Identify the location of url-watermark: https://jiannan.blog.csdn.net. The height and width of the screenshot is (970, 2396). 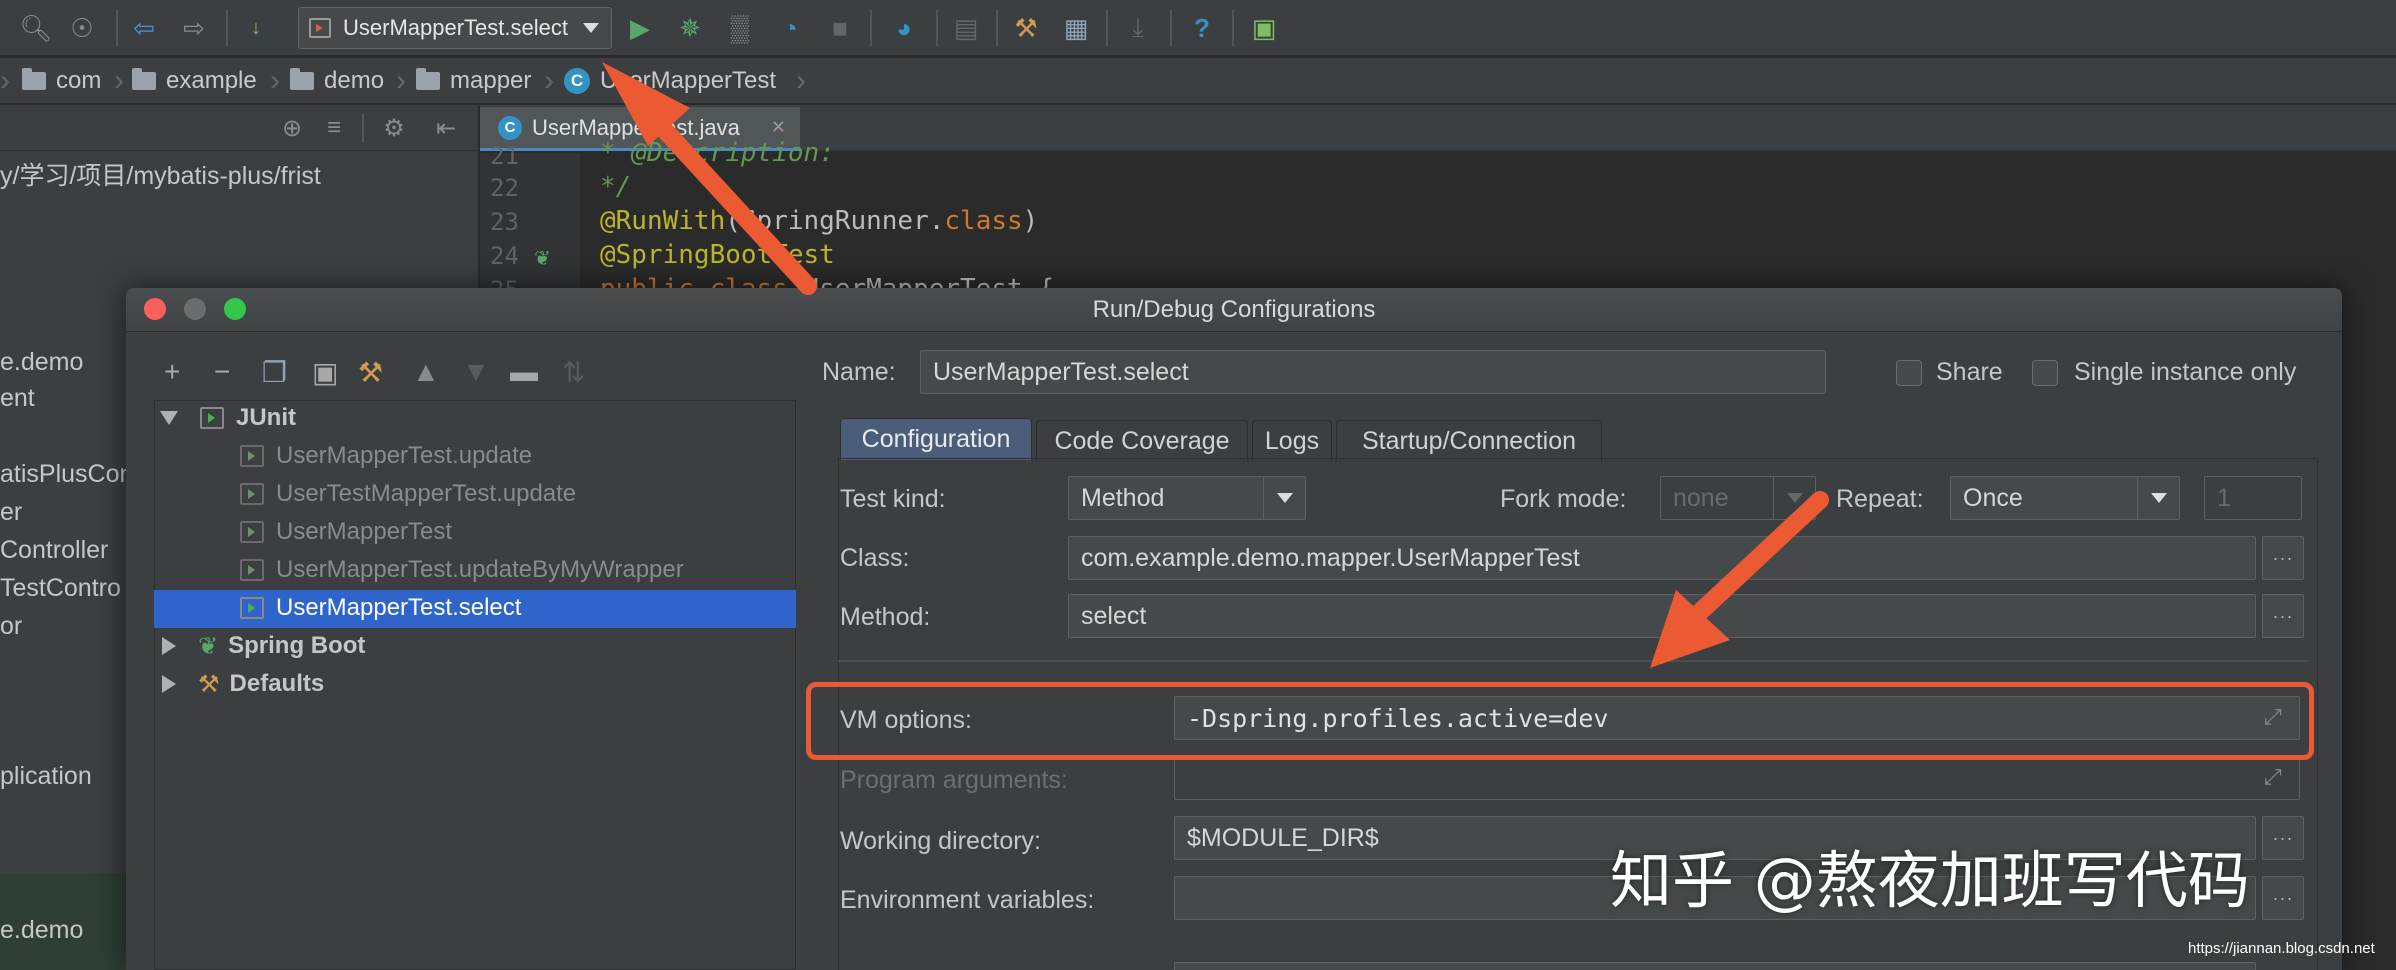
(2281, 948).